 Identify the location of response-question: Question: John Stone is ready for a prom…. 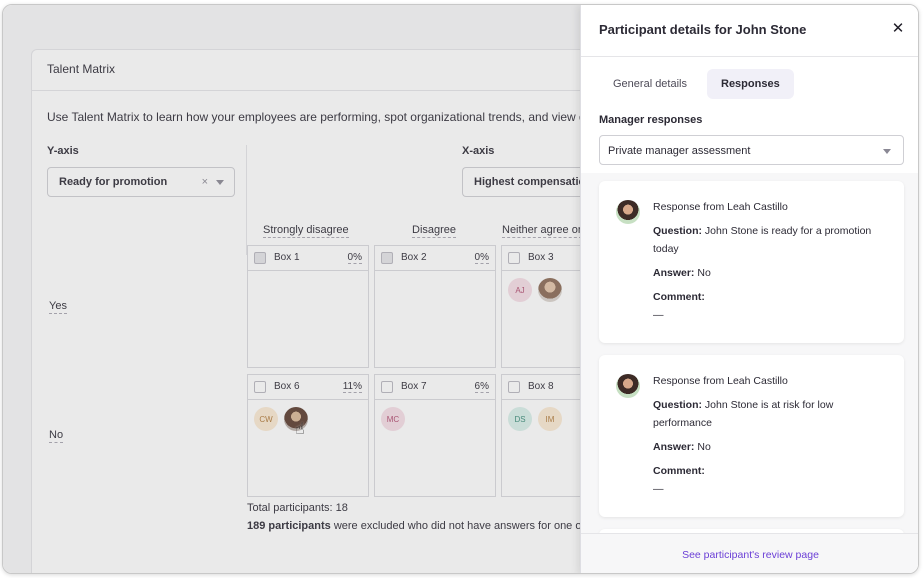
(762, 240).